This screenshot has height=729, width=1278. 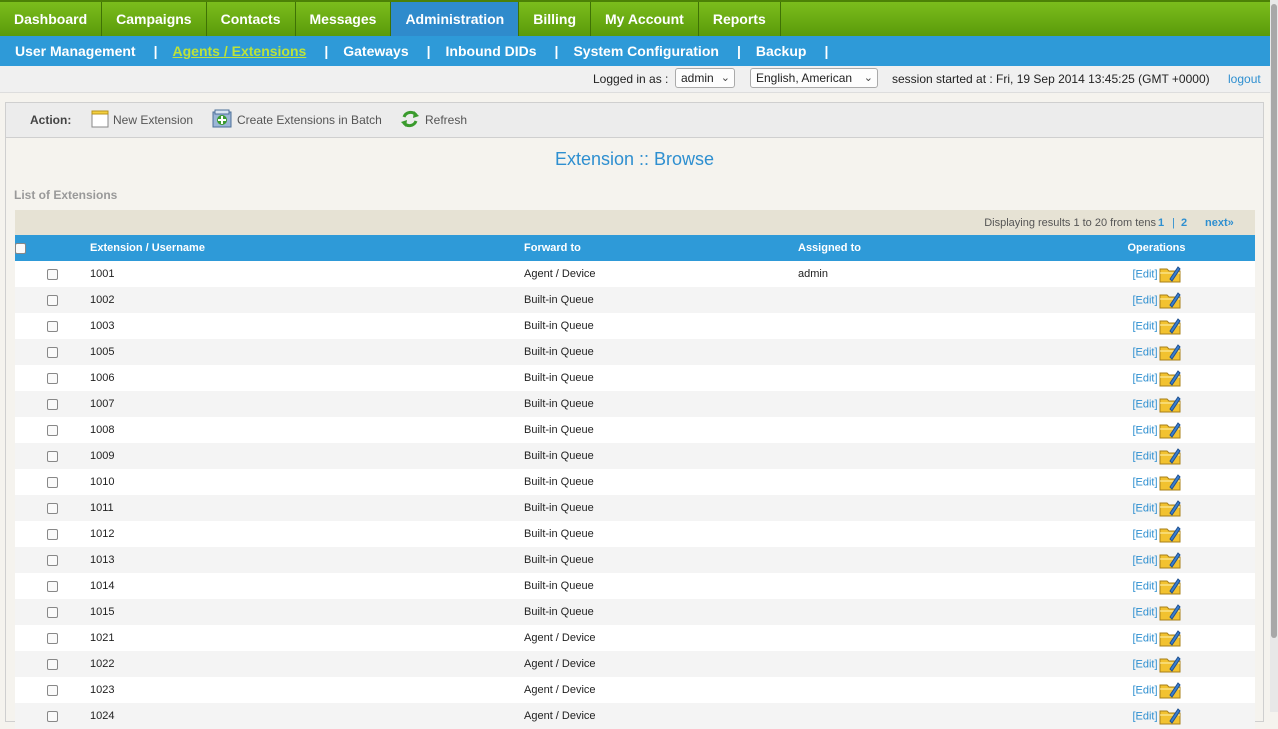 I want to click on logout-link: logout, so click(x=1244, y=79).